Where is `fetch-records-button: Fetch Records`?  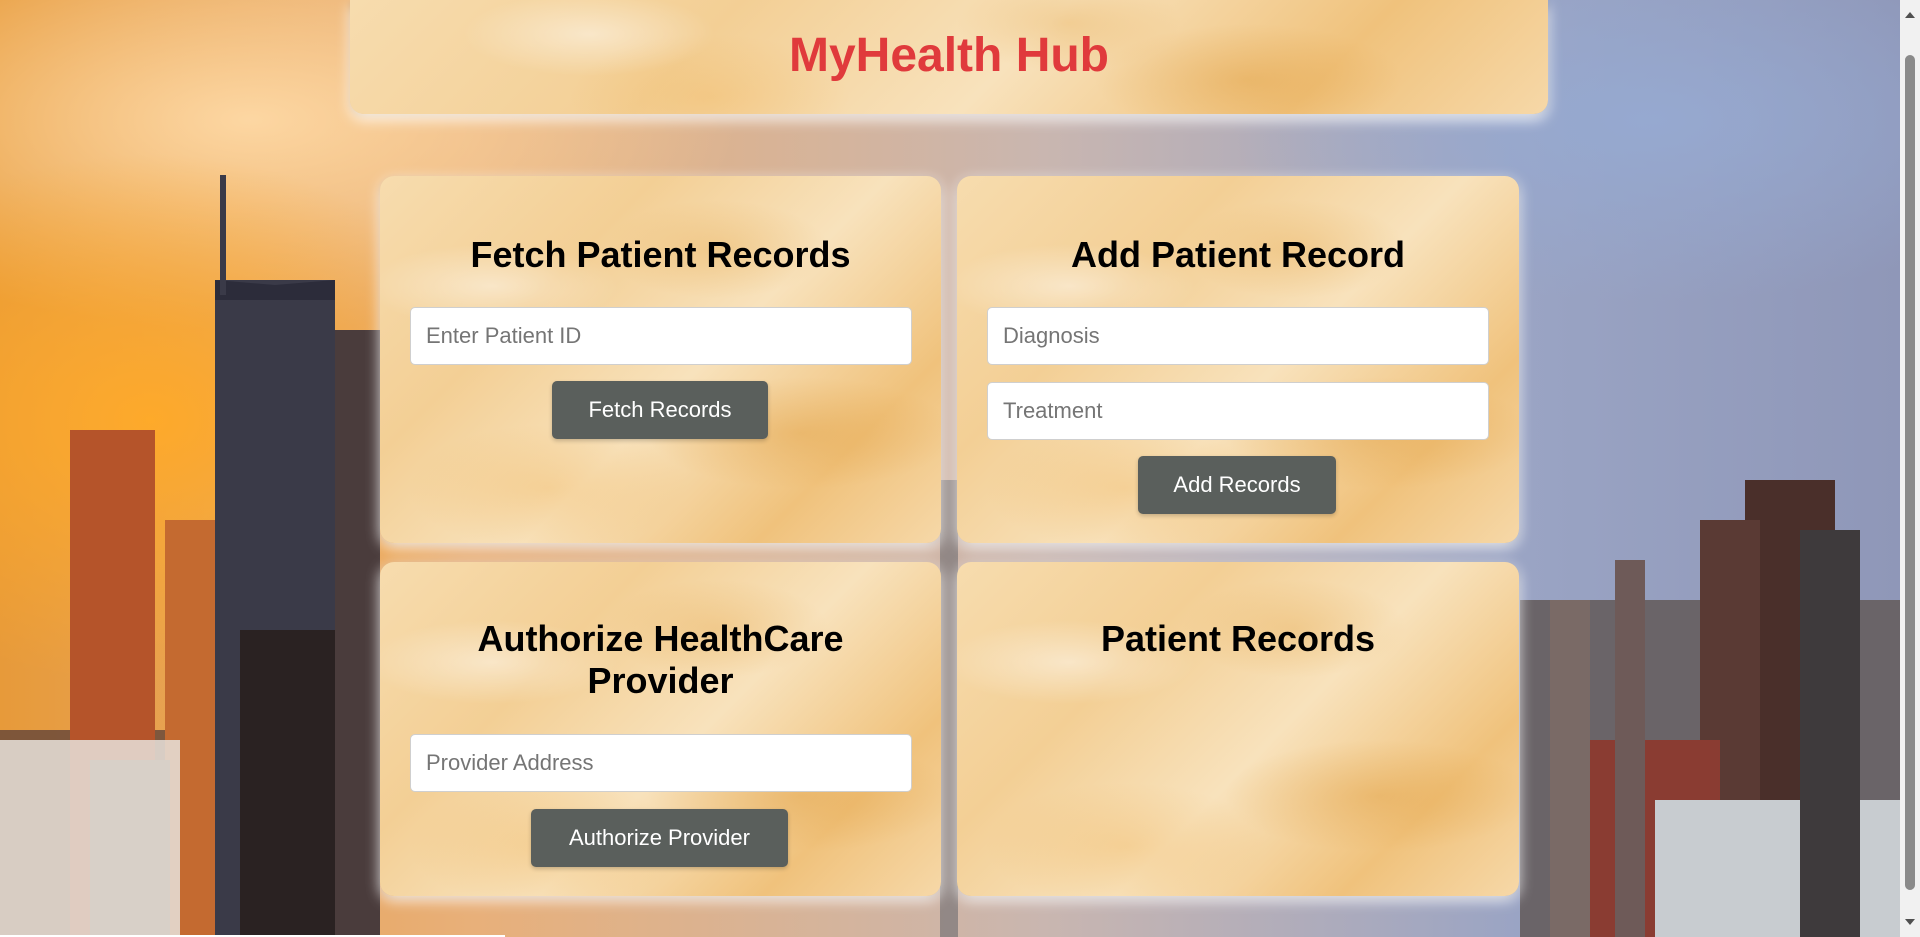 fetch-records-button: Fetch Records is located at coordinates (660, 410).